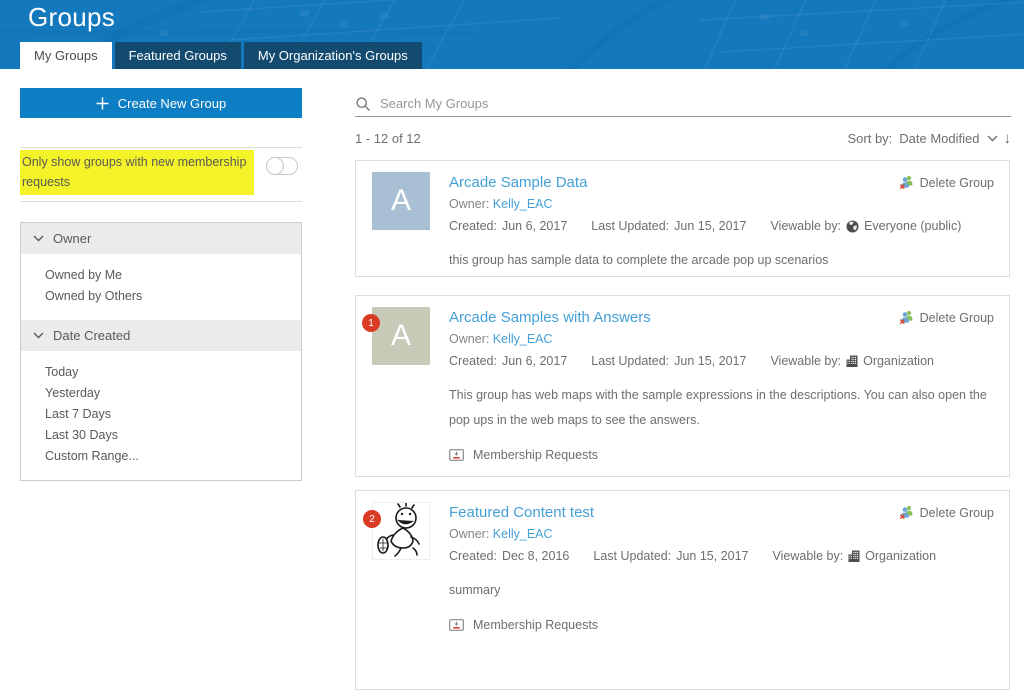  I want to click on group-description: summary, so click(475, 590).